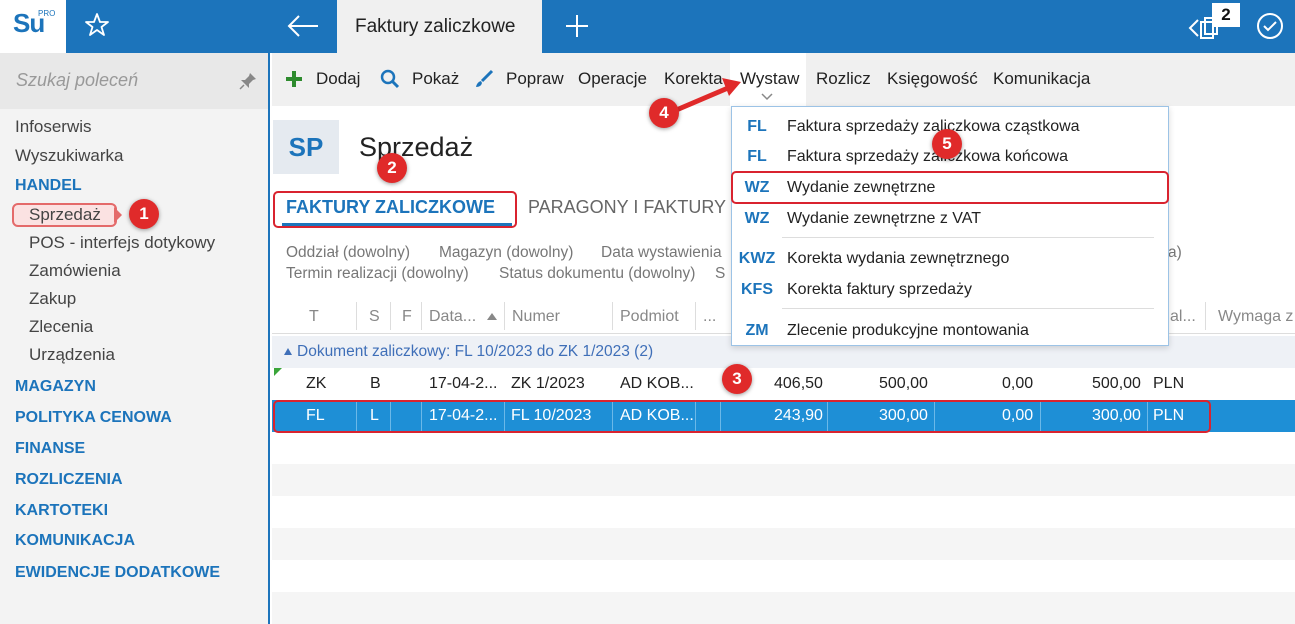 The height and width of the screenshot is (624, 1295). Describe the element at coordinates (485, 78) in the screenshot. I see `brush-icon` at that location.